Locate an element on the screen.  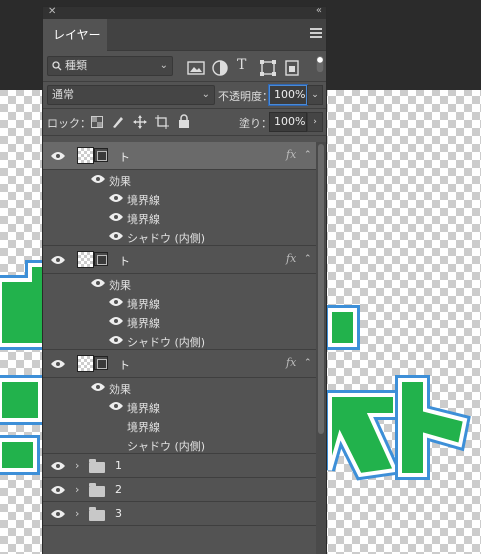
filter-row: 種類 ⌄ T is located at coordinates (184, 66).